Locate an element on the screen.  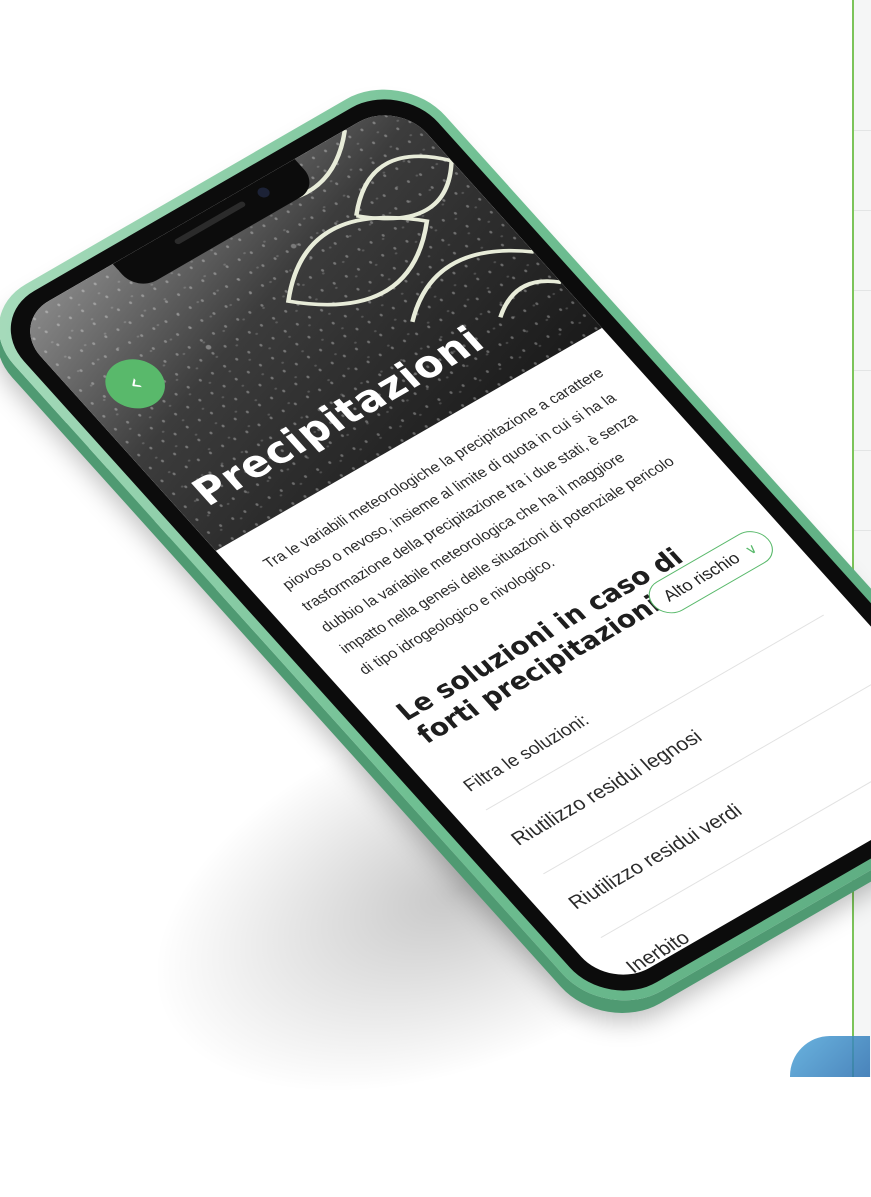
corner-logo is located at coordinates (830, 1056).